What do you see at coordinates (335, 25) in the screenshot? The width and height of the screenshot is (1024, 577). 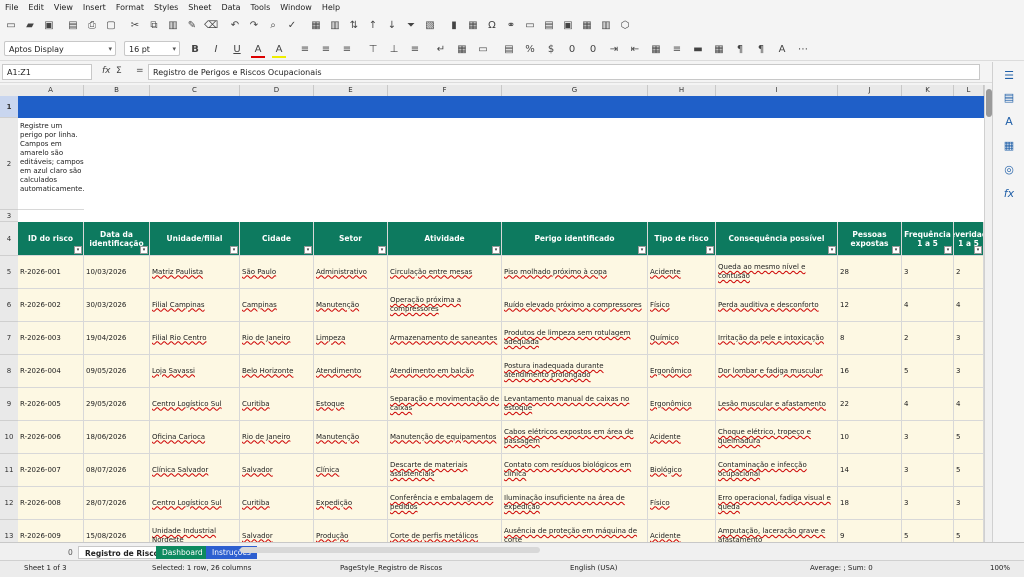 I see `column-icon: ▥` at bounding box center [335, 25].